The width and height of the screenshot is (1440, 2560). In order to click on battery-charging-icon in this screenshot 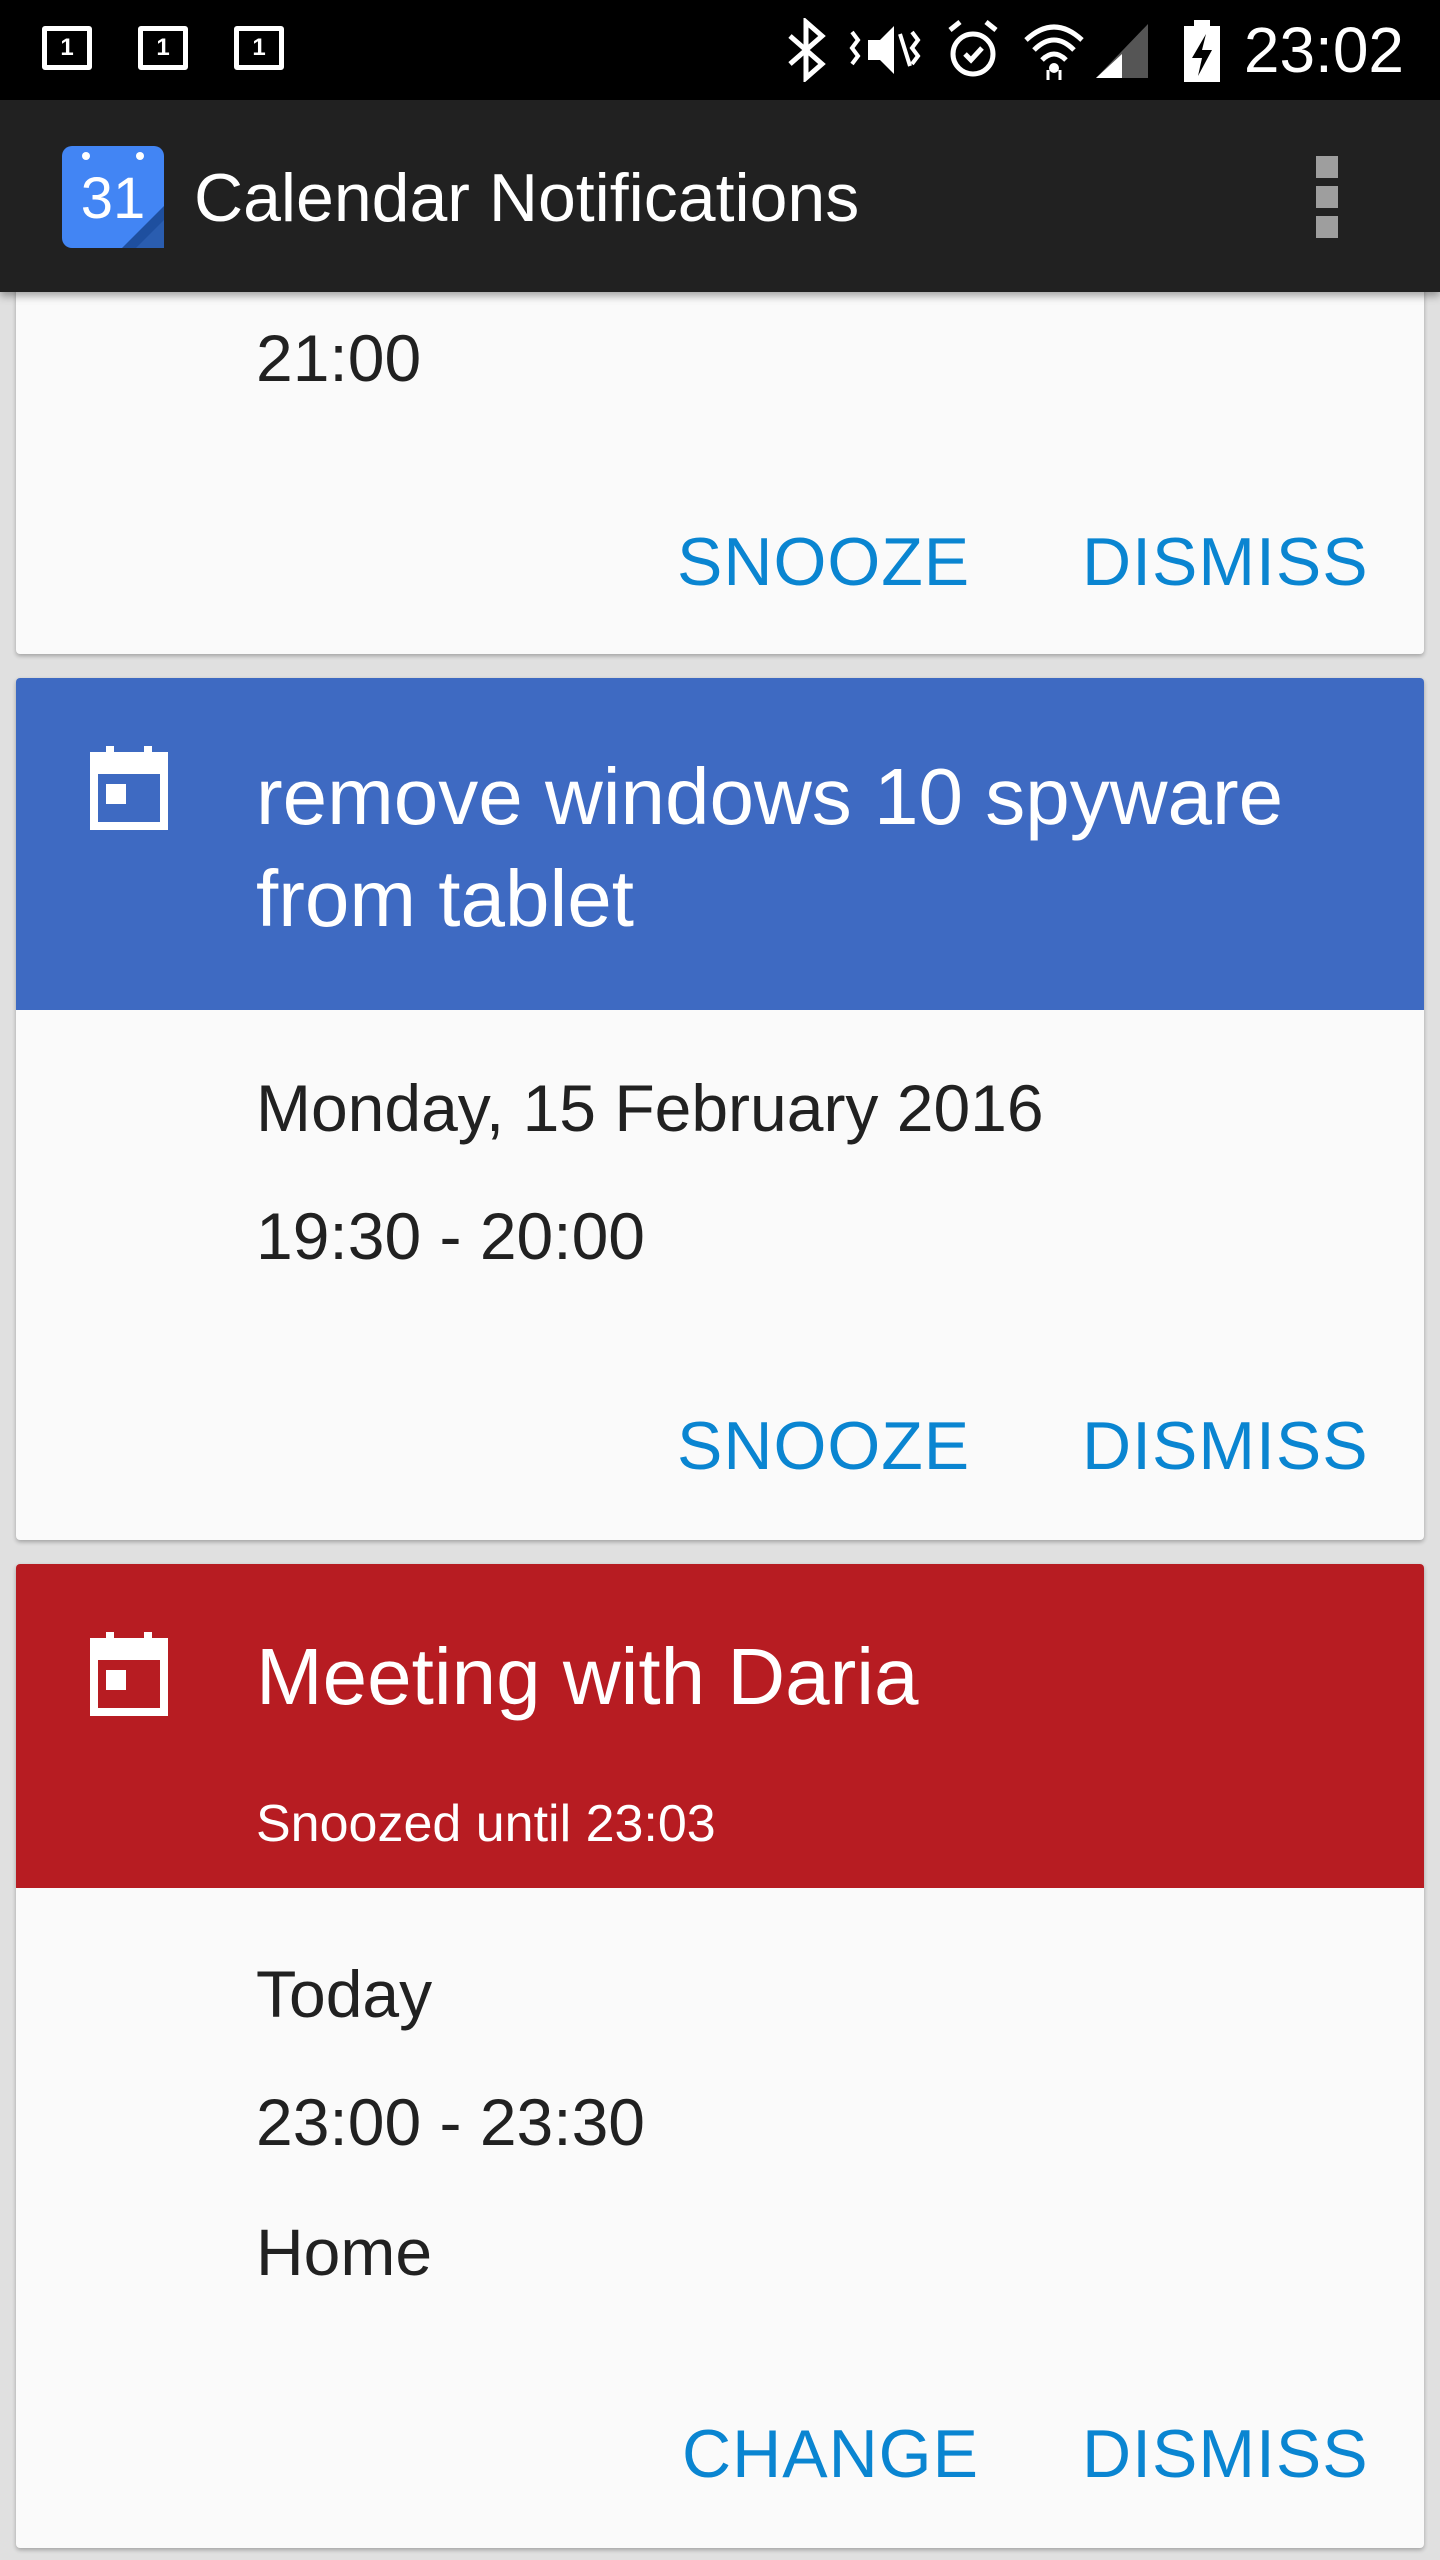, I will do `click(1202, 51)`.